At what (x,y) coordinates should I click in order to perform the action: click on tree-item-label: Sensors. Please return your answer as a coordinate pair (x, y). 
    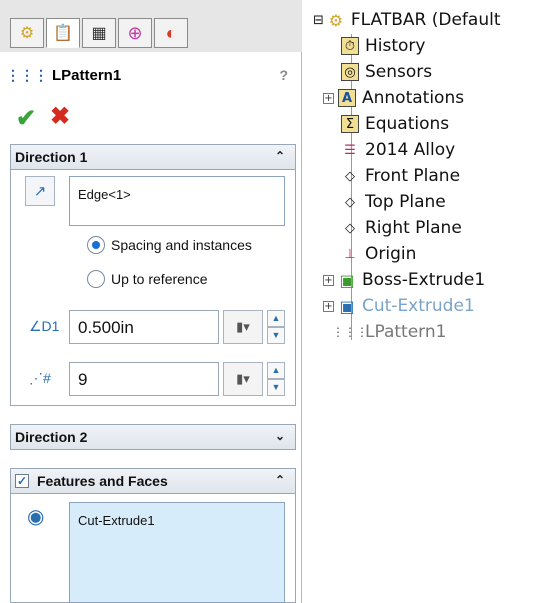
    Looking at the image, I should click on (399, 72).